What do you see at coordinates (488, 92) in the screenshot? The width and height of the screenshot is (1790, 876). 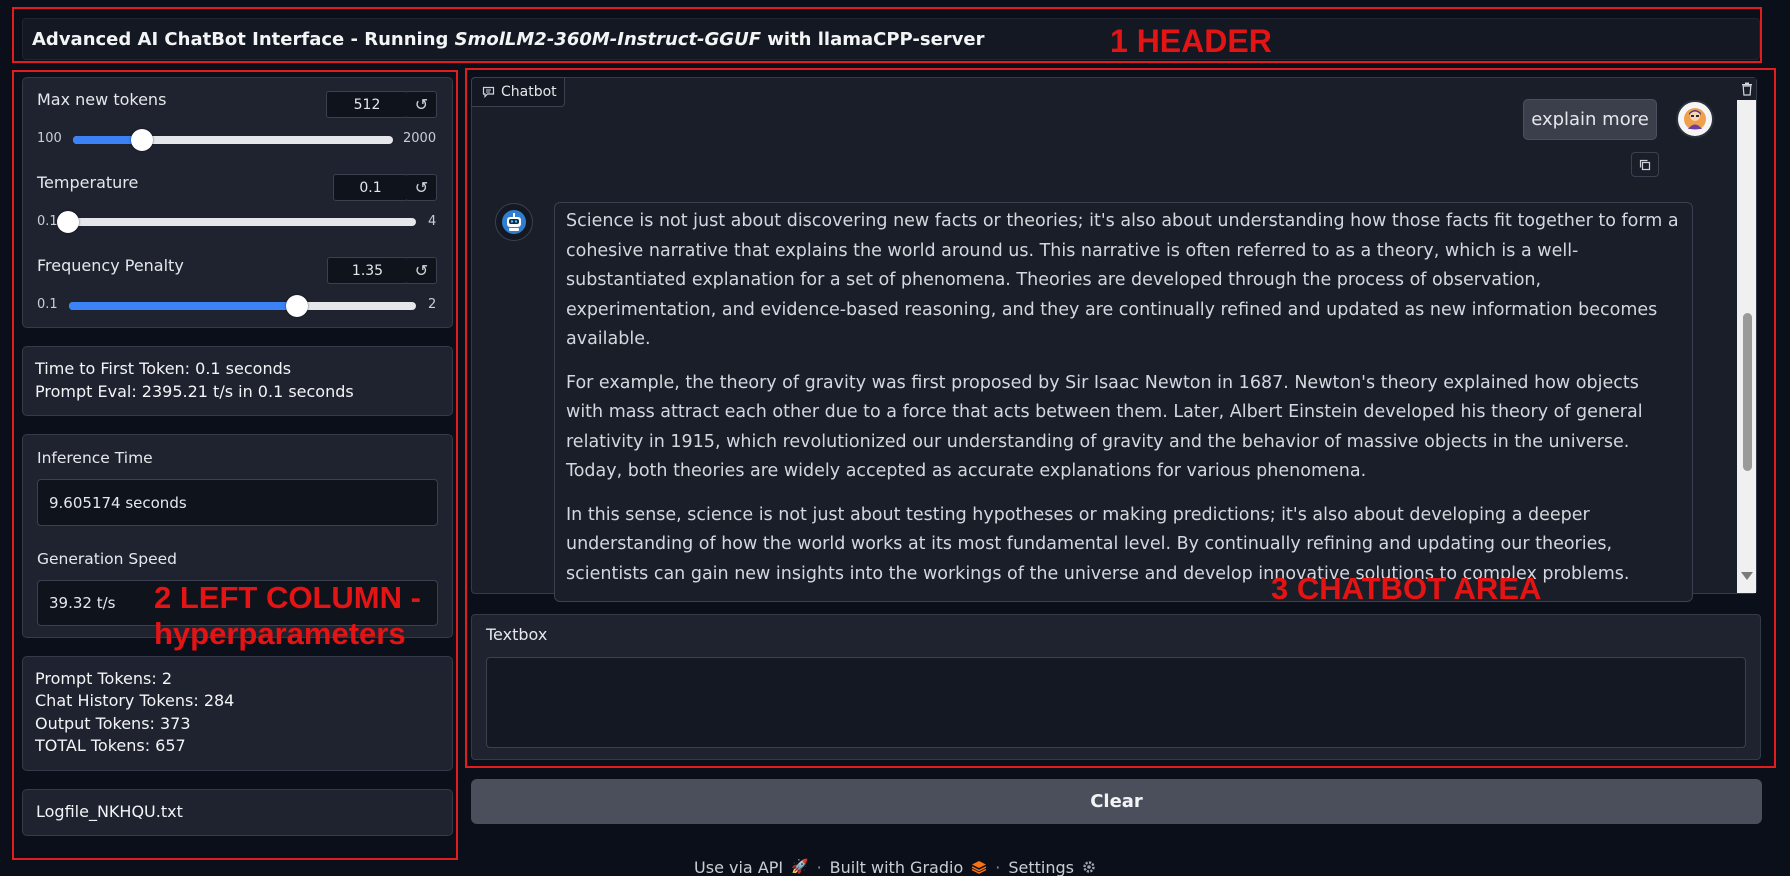 I see `chat-bubble-icon` at bounding box center [488, 92].